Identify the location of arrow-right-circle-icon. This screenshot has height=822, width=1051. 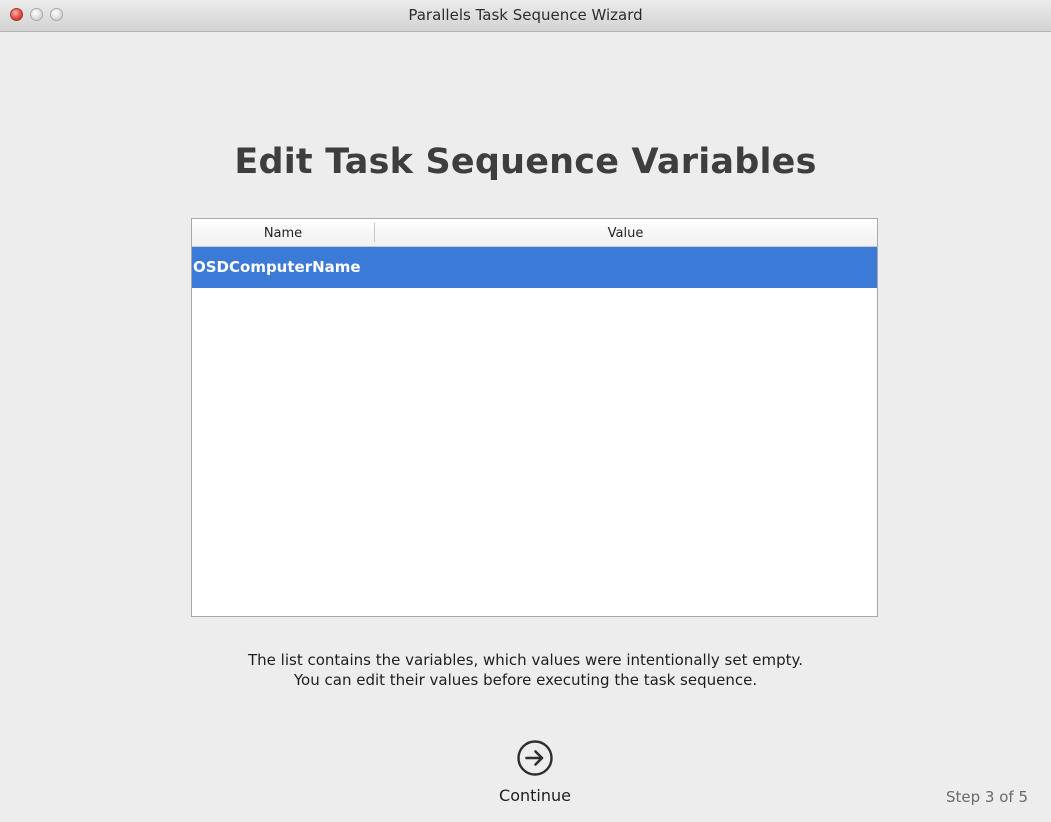
(535, 758).